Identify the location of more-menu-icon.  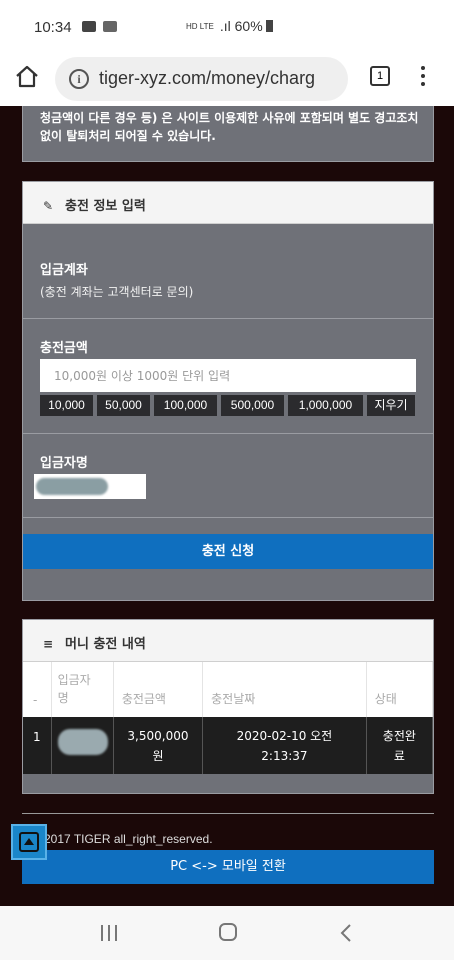
(424, 77).